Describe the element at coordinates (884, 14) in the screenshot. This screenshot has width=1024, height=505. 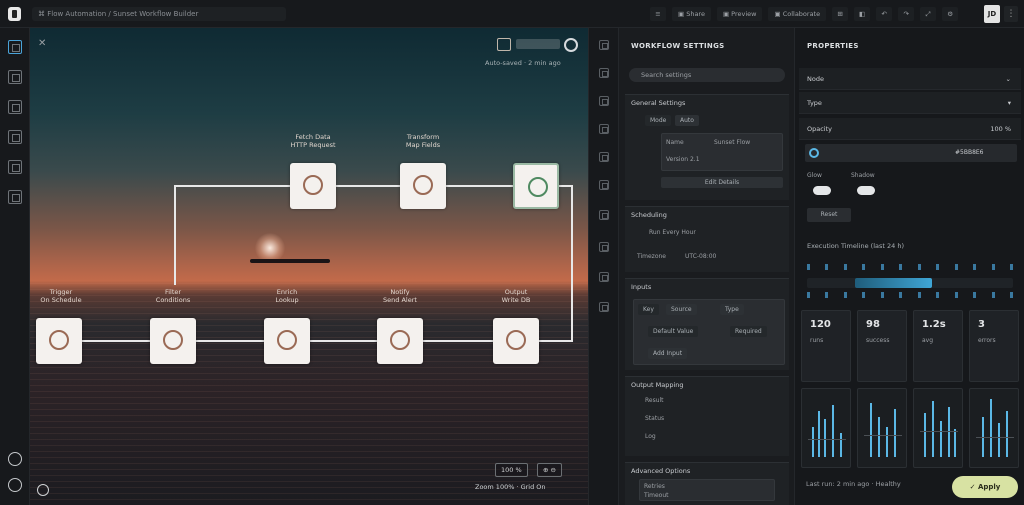
I see `undo-icon: ↶` at that location.